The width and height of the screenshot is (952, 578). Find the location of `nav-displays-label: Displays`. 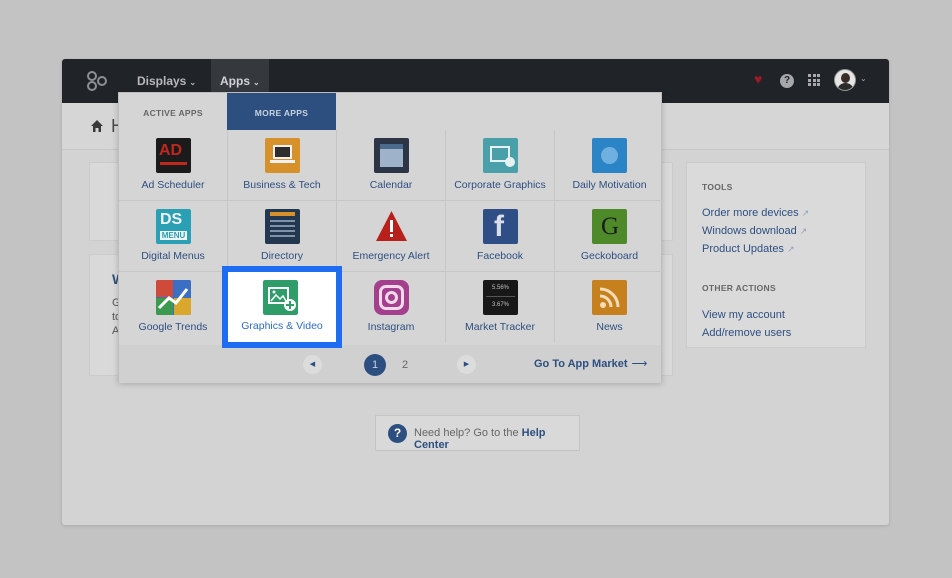

nav-displays-label: Displays is located at coordinates (162, 81).